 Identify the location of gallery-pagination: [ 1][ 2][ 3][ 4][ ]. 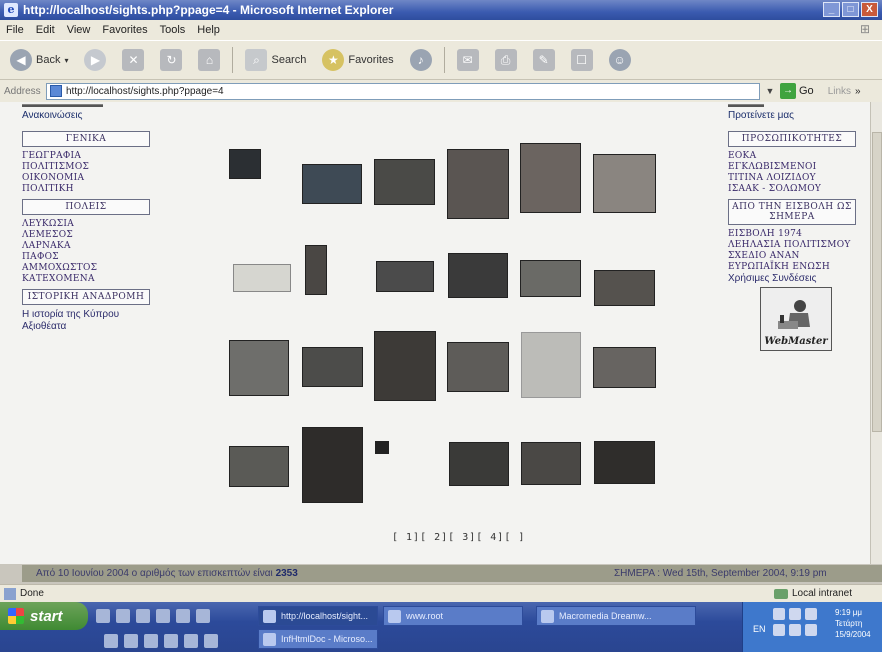
(458, 537).